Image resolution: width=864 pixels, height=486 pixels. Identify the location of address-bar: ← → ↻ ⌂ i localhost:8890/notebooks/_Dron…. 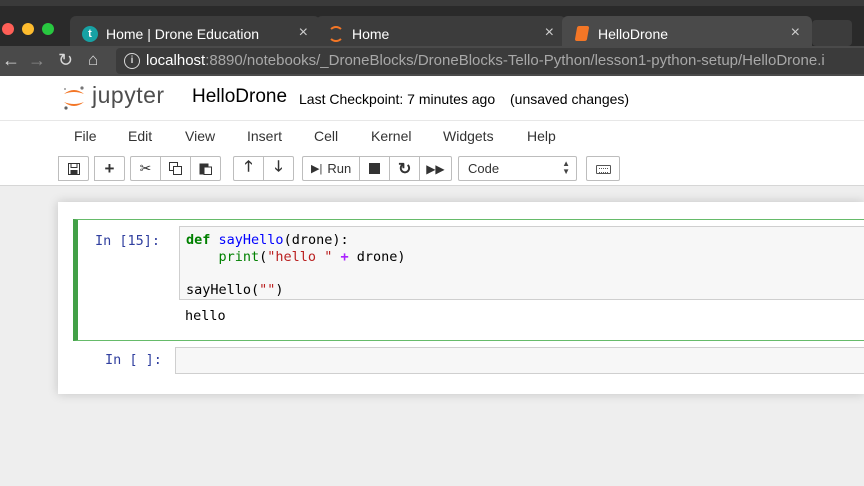
(432, 61).